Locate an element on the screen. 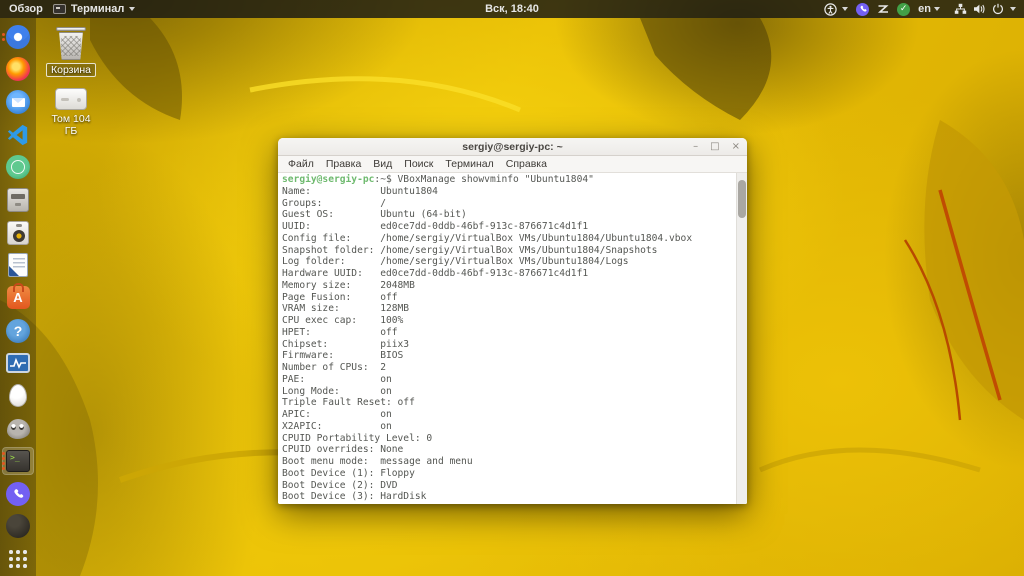 This screenshot has height=576, width=1024. dock-item-file-cabinet is located at coordinates (18, 200).